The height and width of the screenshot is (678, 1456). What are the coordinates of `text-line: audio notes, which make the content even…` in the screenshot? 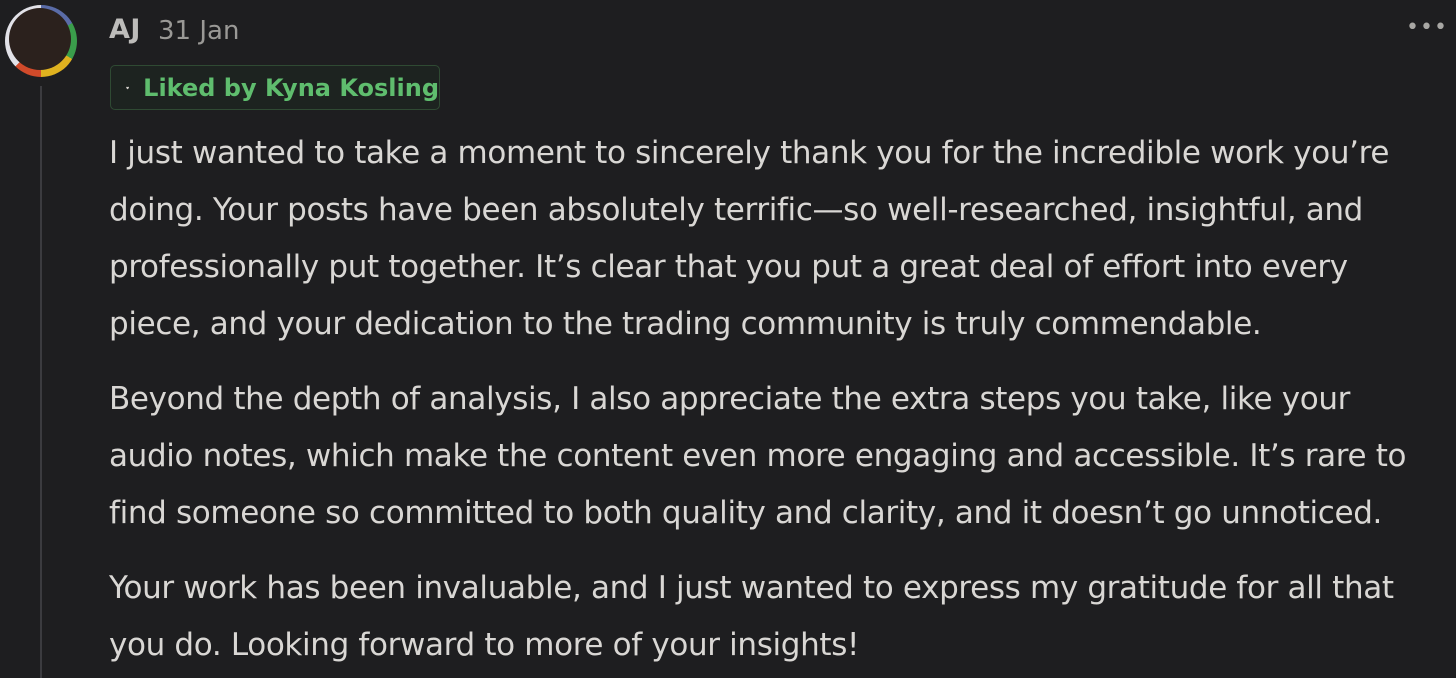 It's located at (758, 456).